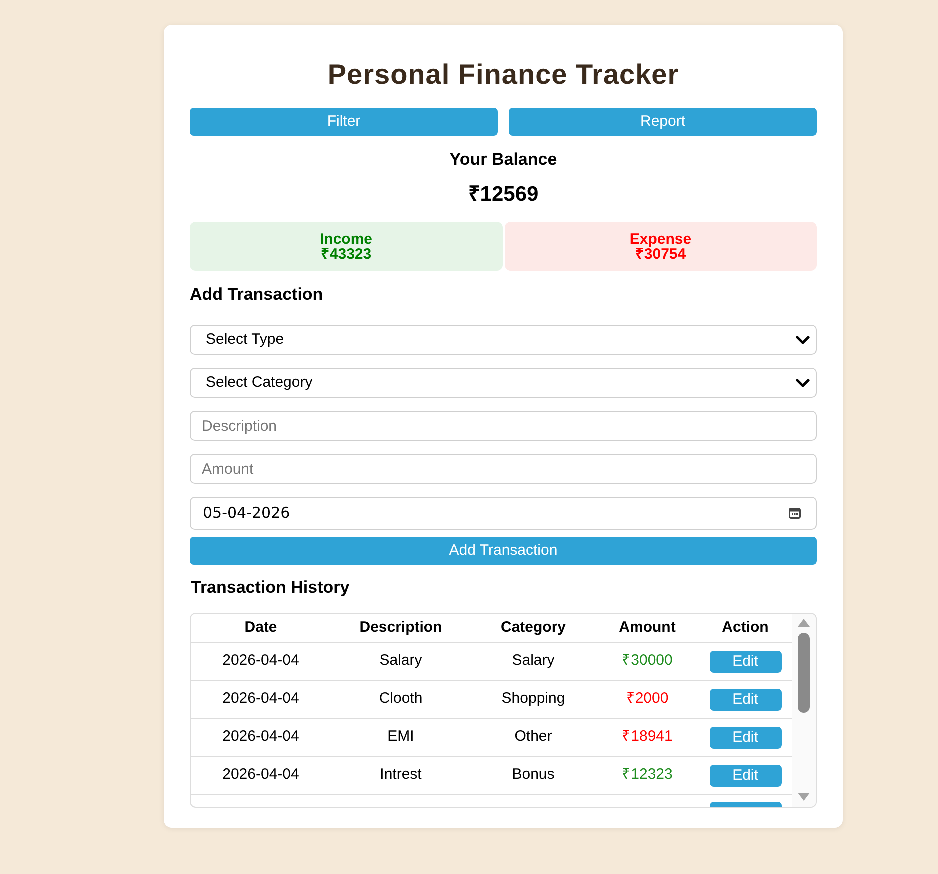 The width and height of the screenshot is (938, 874). Describe the element at coordinates (401, 699) in the screenshot. I see `description-cell-text: Clooth` at that location.